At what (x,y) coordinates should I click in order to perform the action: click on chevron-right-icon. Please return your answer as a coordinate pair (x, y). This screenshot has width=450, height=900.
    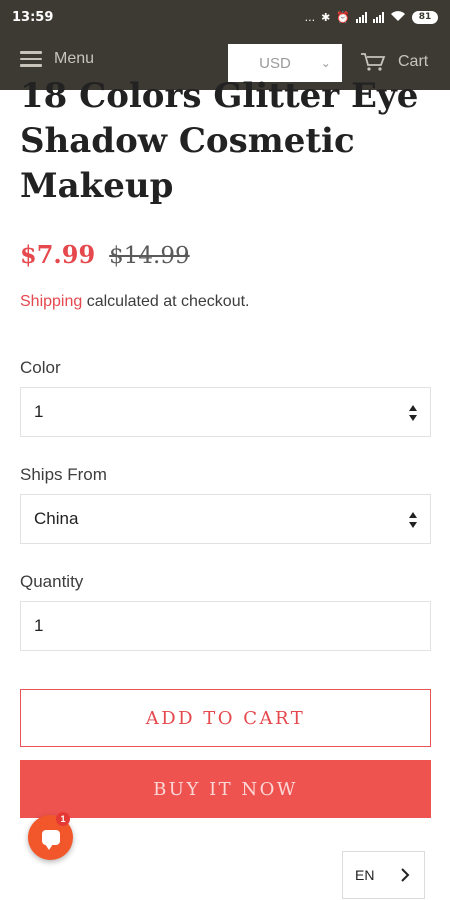
    Looking at the image, I should click on (405, 875).